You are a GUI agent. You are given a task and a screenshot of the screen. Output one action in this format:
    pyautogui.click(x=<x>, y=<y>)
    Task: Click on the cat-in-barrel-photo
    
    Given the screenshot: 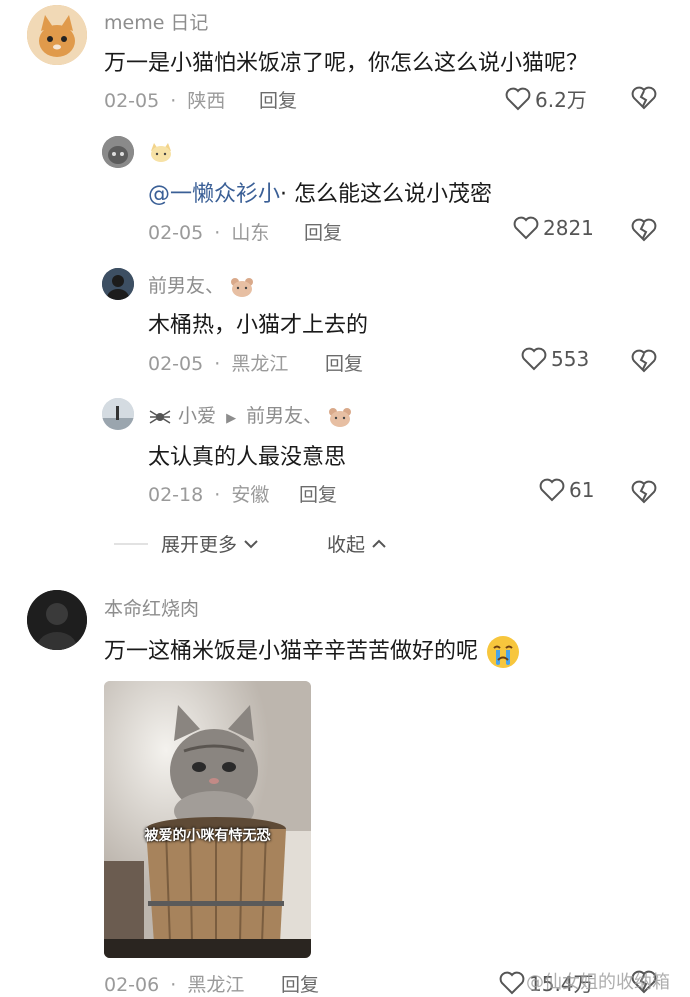 What is the action you would take?
    pyautogui.click(x=207, y=819)
    